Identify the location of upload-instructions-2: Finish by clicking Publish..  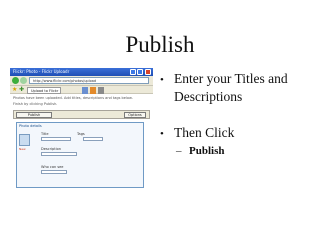
(35, 104).